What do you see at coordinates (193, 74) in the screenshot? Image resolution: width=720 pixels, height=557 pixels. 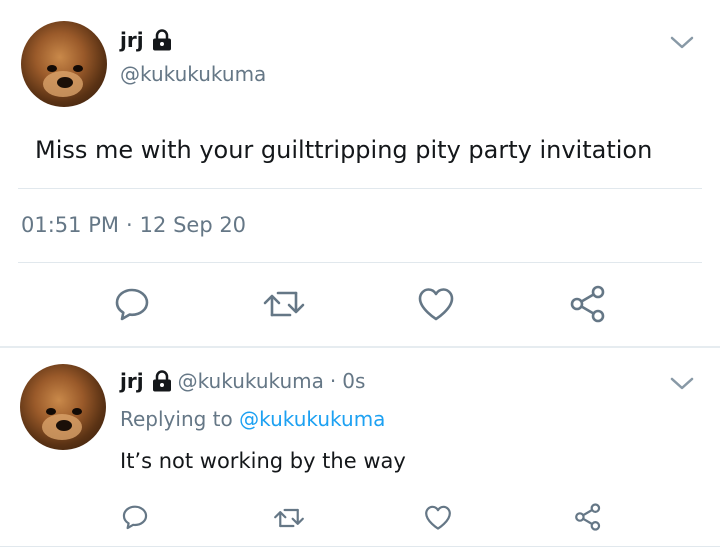 I see `username: @kukukukuma` at bounding box center [193, 74].